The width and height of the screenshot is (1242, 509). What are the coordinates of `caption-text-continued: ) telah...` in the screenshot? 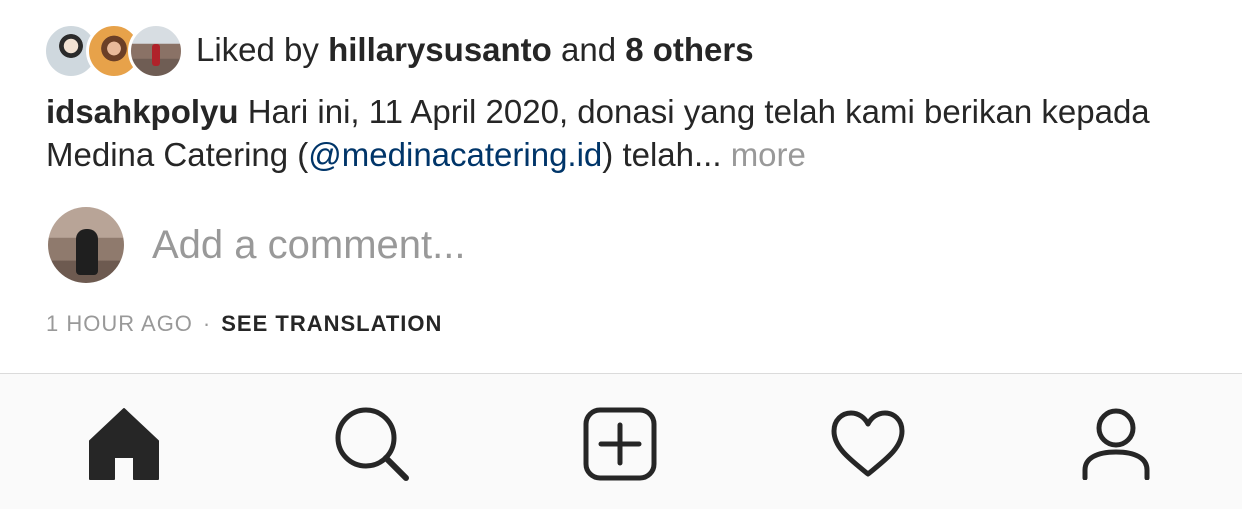 It's located at (666, 154).